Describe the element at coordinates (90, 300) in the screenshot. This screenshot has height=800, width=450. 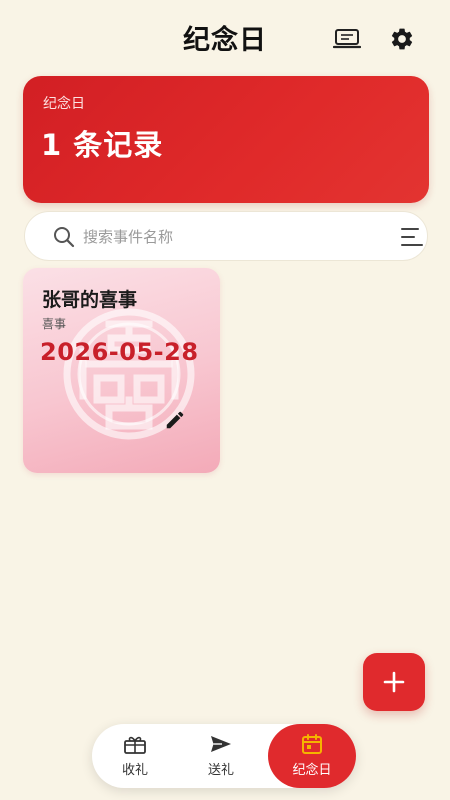
I see `event-title: 张哥的喜事` at that location.